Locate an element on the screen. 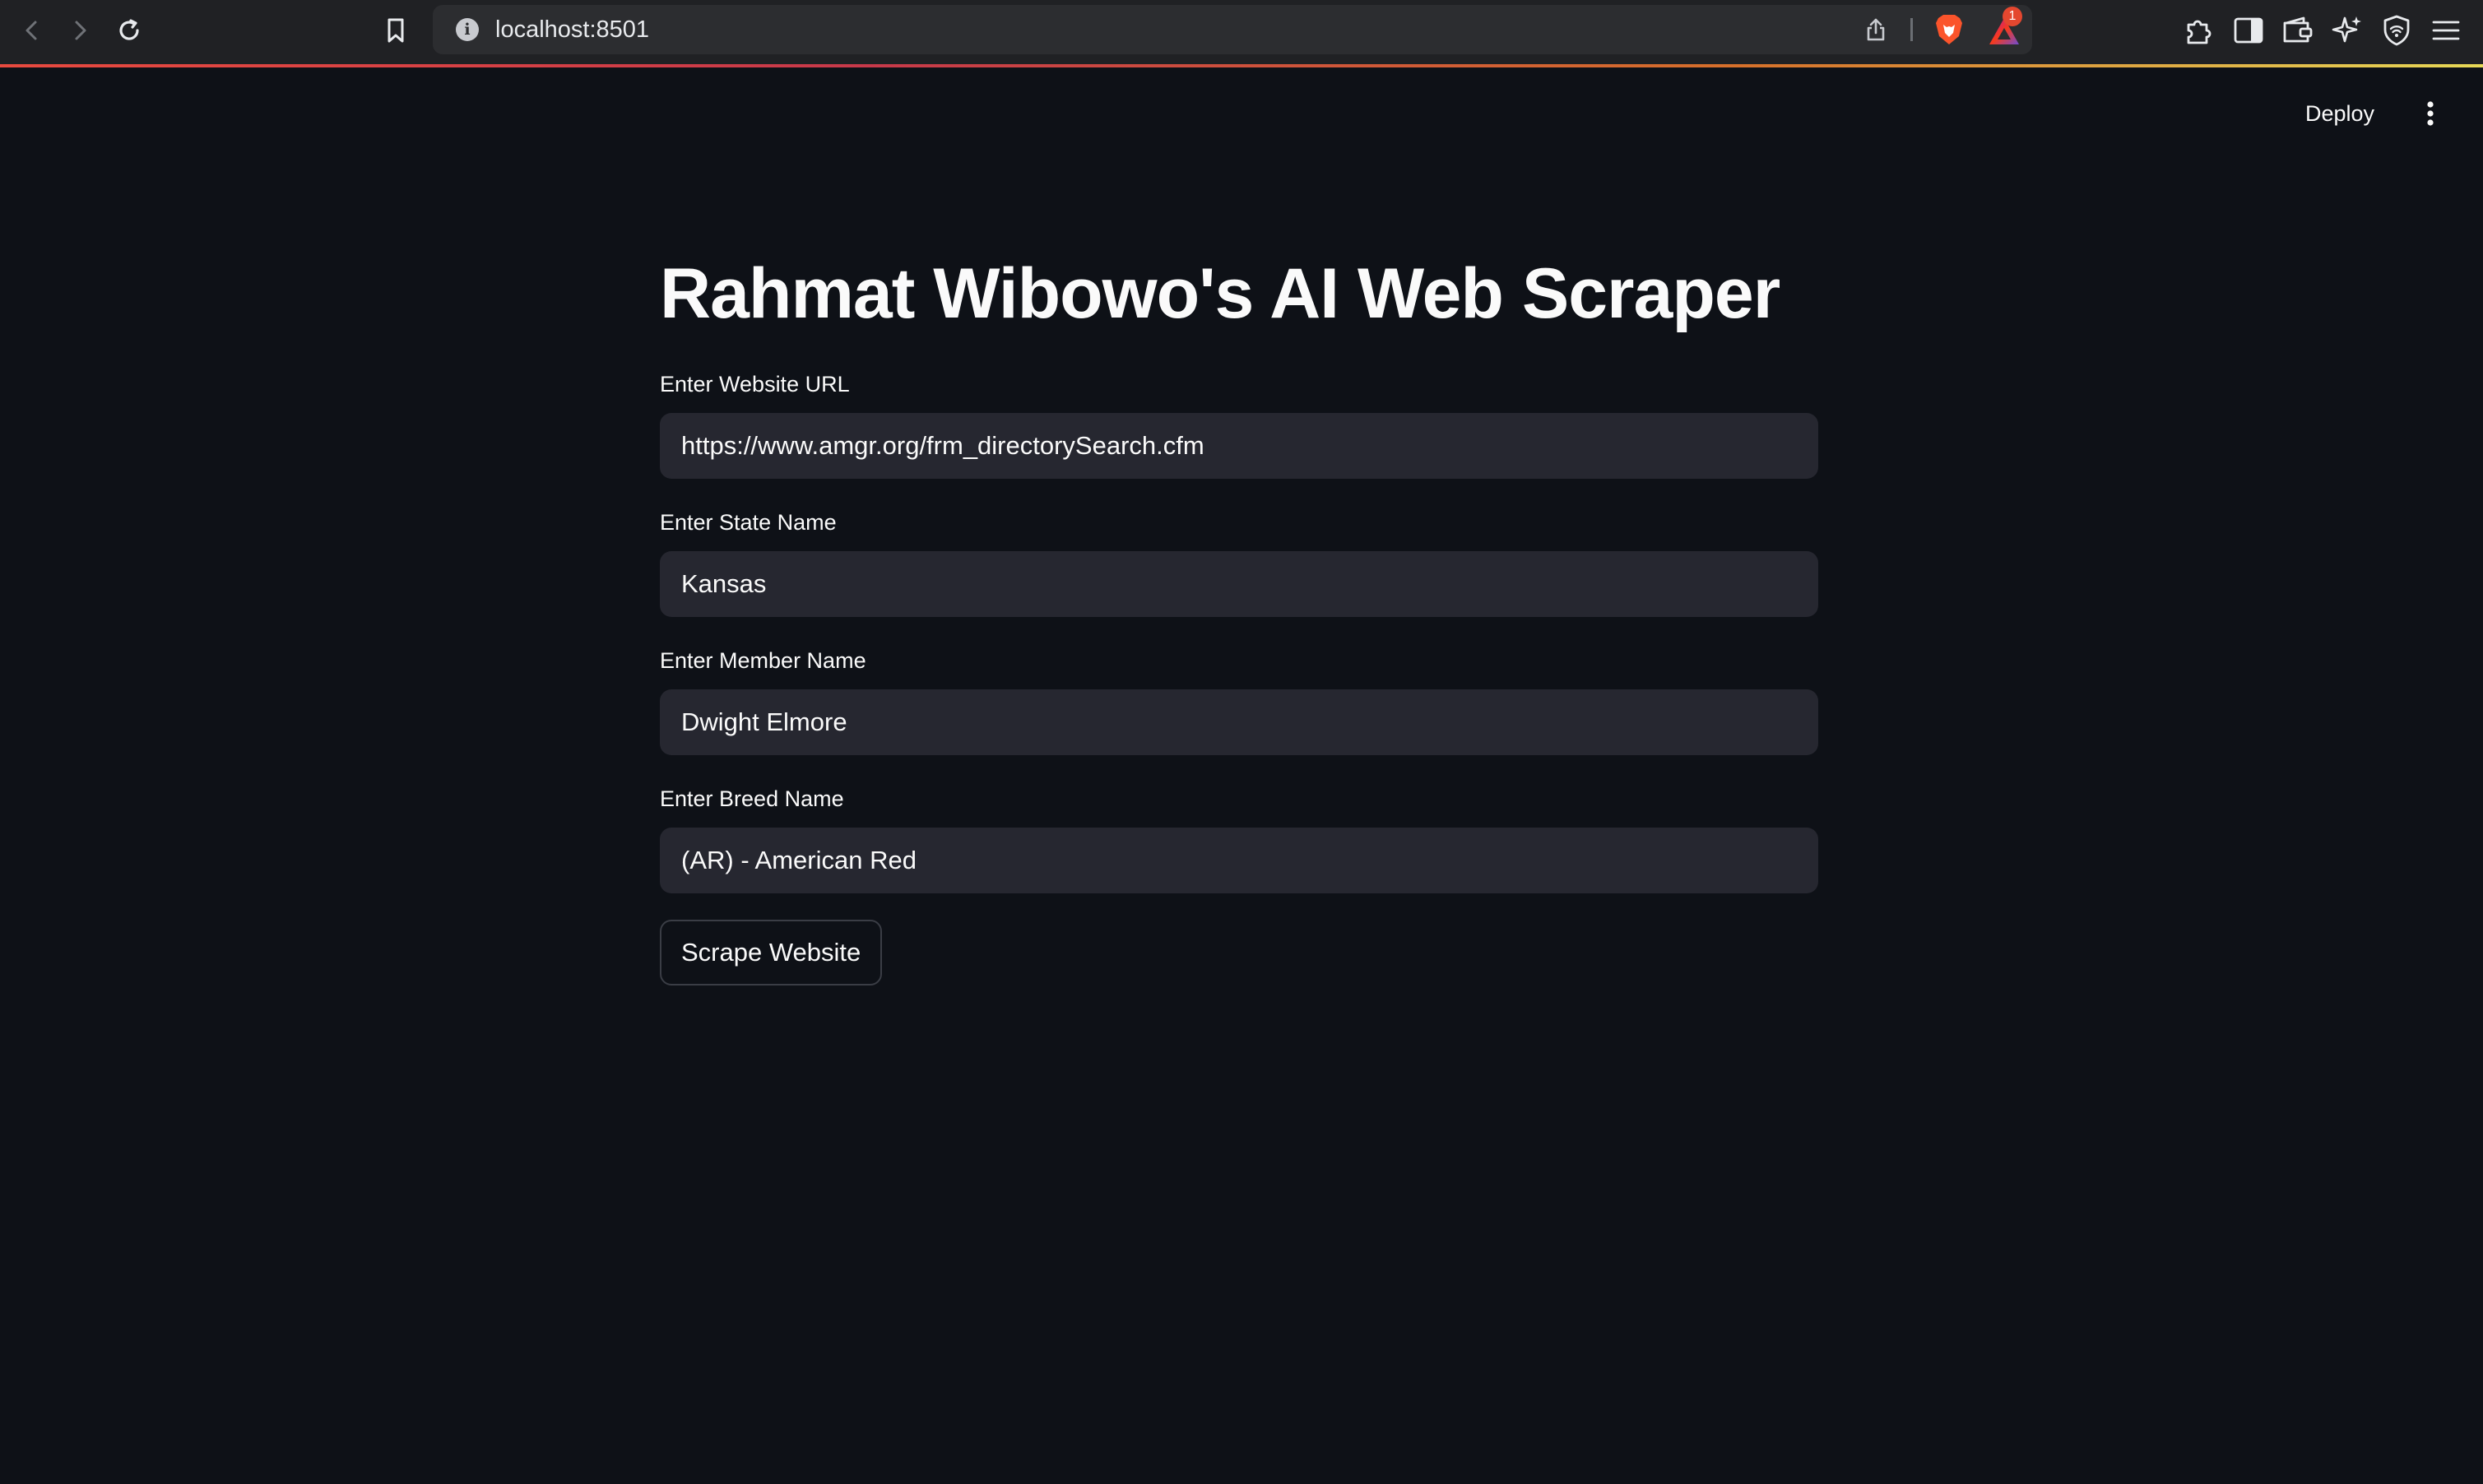 The width and height of the screenshot is (2483, 1484). url-text: localhost:8501 is located at coordinates (572, 29).